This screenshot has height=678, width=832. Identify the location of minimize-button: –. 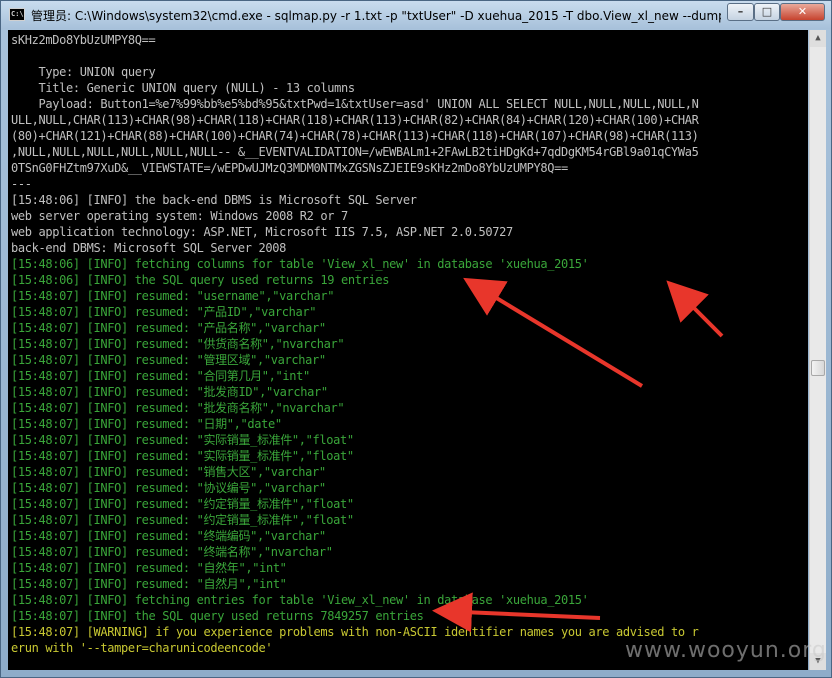
(740, 12).